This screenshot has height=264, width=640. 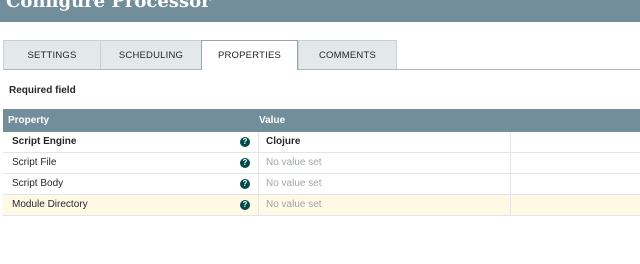 I want to click on property-row-script-body: Script Body ? No value set, so click(x=321, y=184).